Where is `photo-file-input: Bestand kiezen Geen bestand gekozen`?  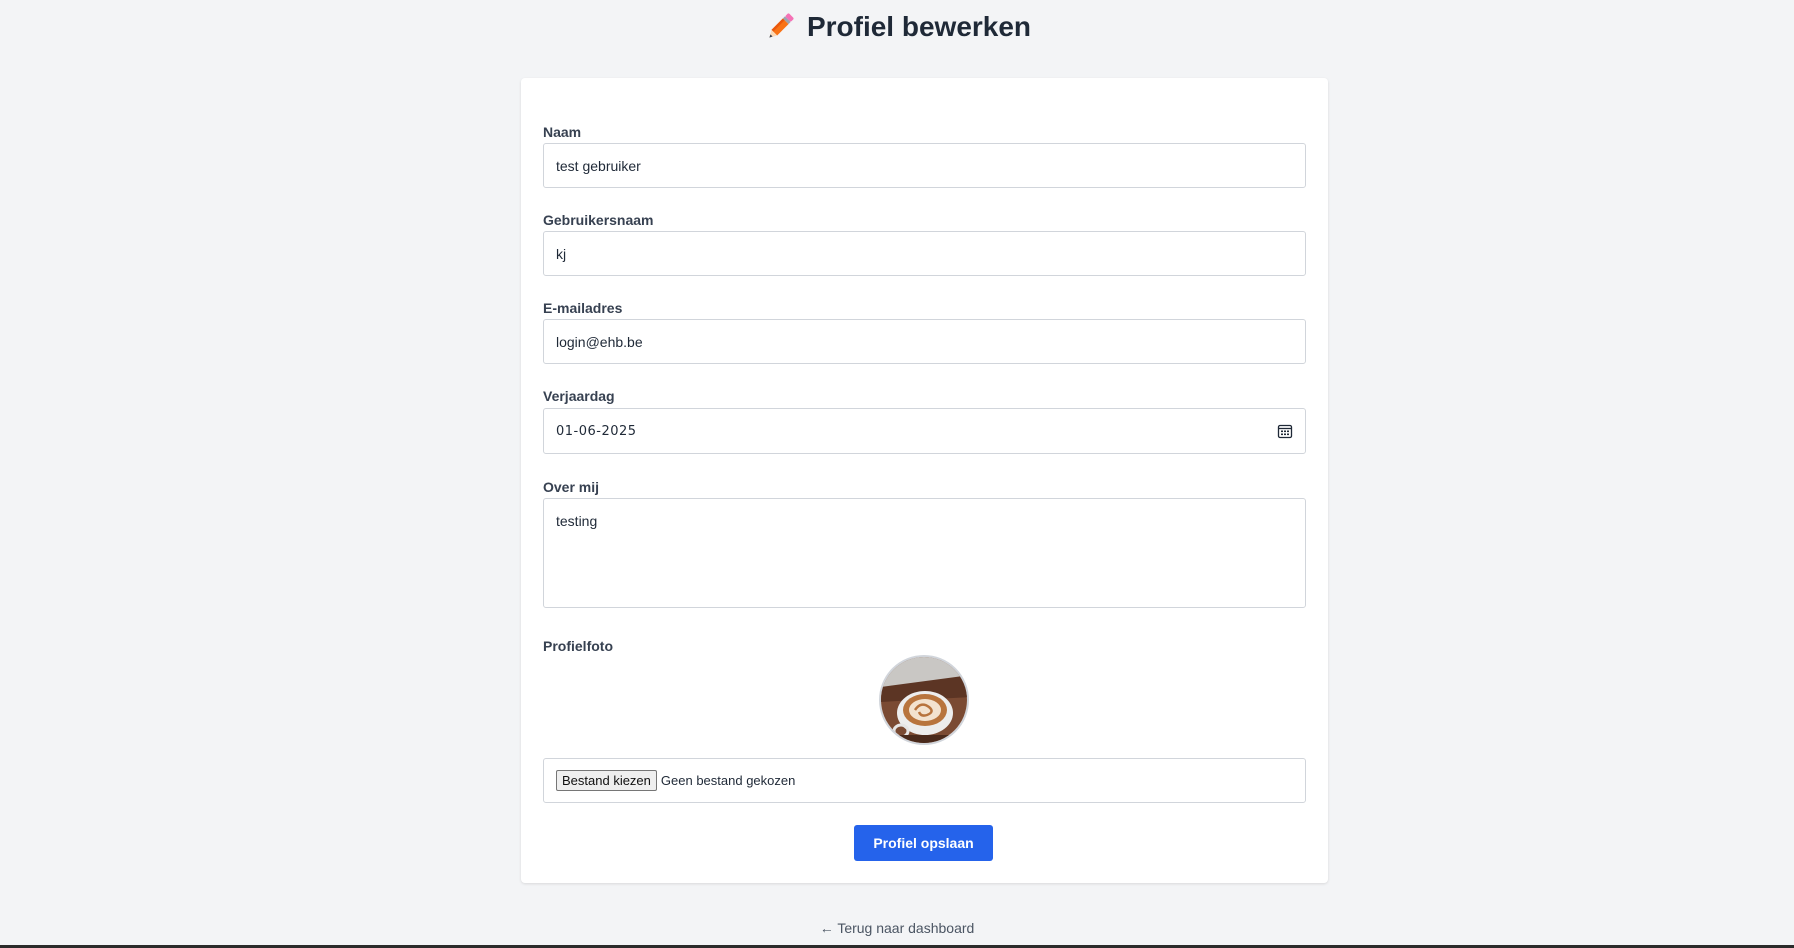 photo-file-input: Bestand kiezen Geen bestand gekozen is located at coordinates (924, 780).